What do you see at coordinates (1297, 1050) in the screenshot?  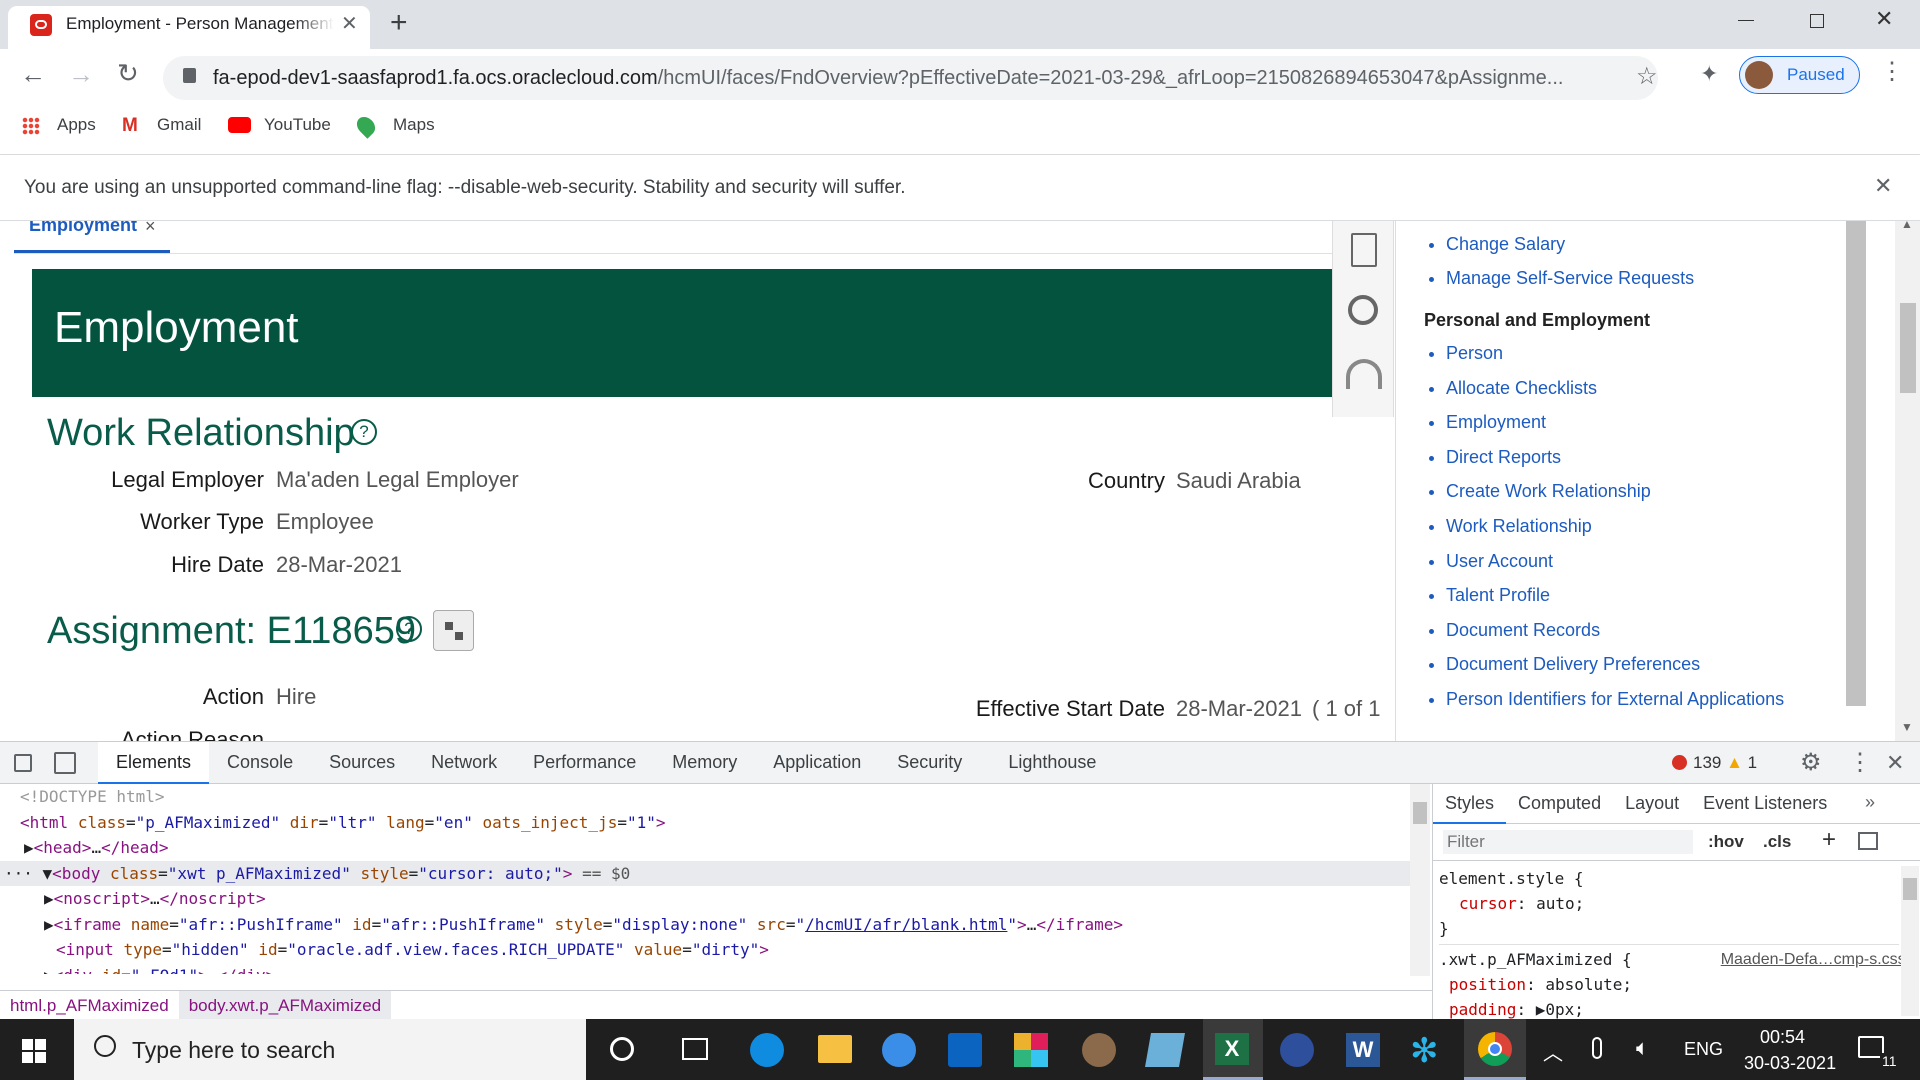 I see `checkmark-app-icon` at bounding box center [1297, 1050].